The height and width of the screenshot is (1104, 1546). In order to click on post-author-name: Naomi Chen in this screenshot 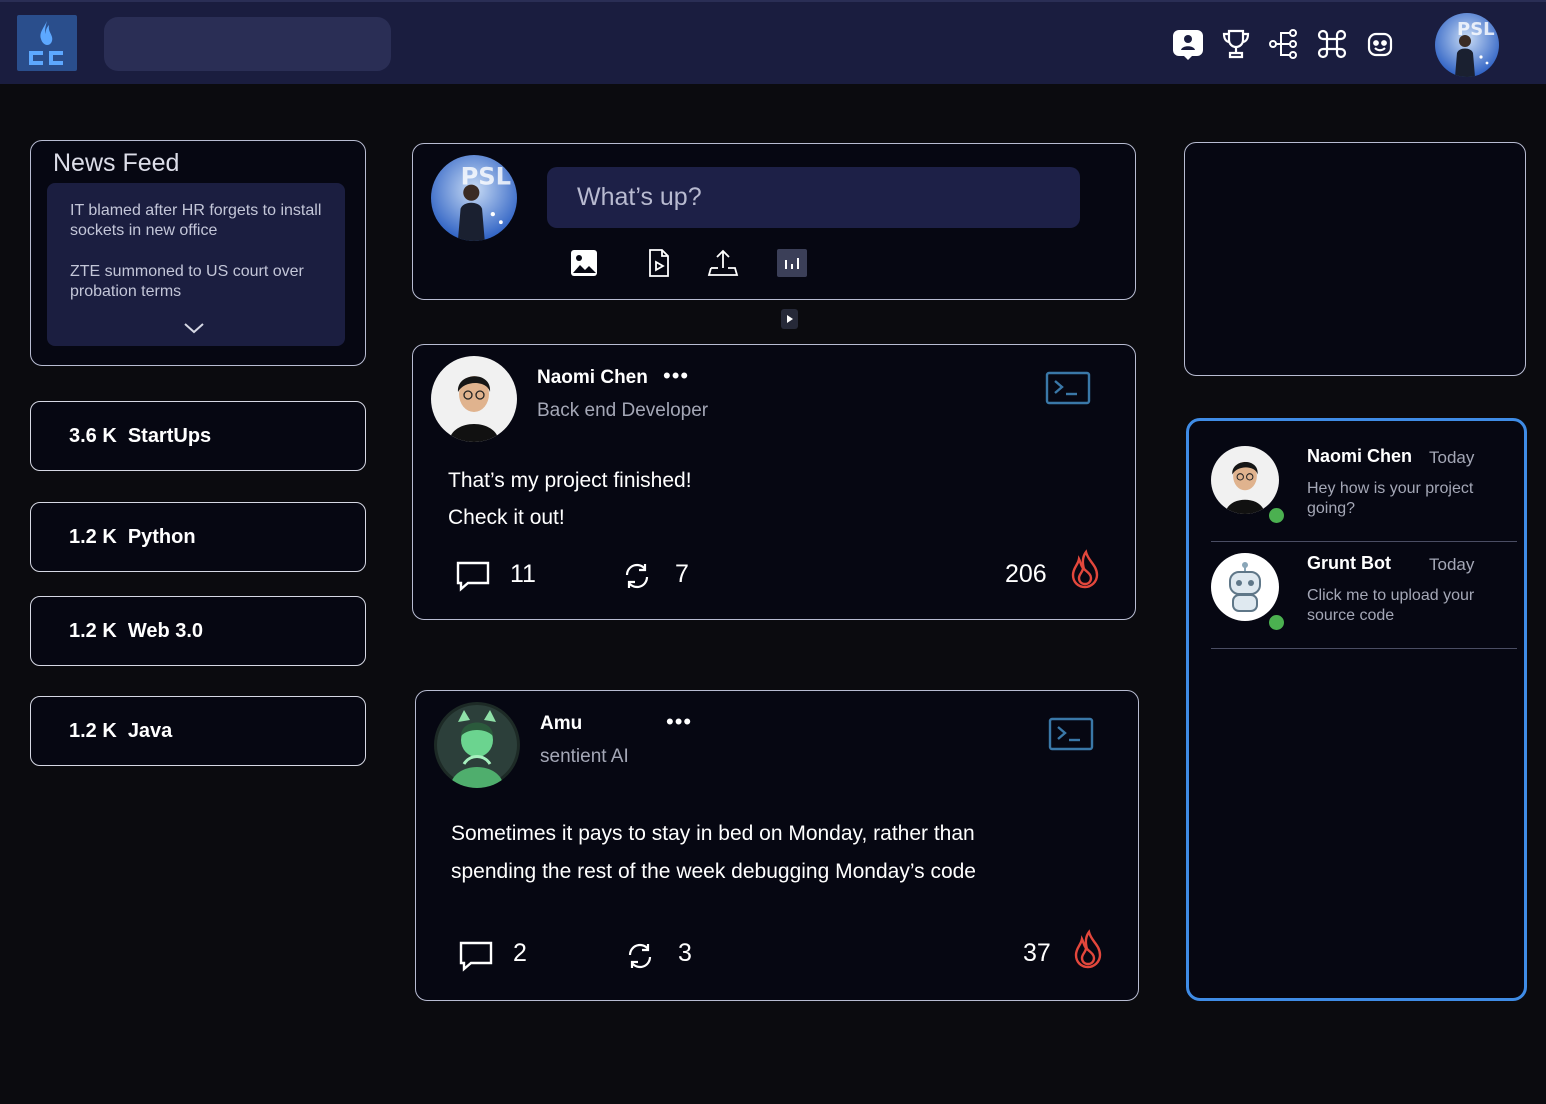, I will do `click(592, 378)`.